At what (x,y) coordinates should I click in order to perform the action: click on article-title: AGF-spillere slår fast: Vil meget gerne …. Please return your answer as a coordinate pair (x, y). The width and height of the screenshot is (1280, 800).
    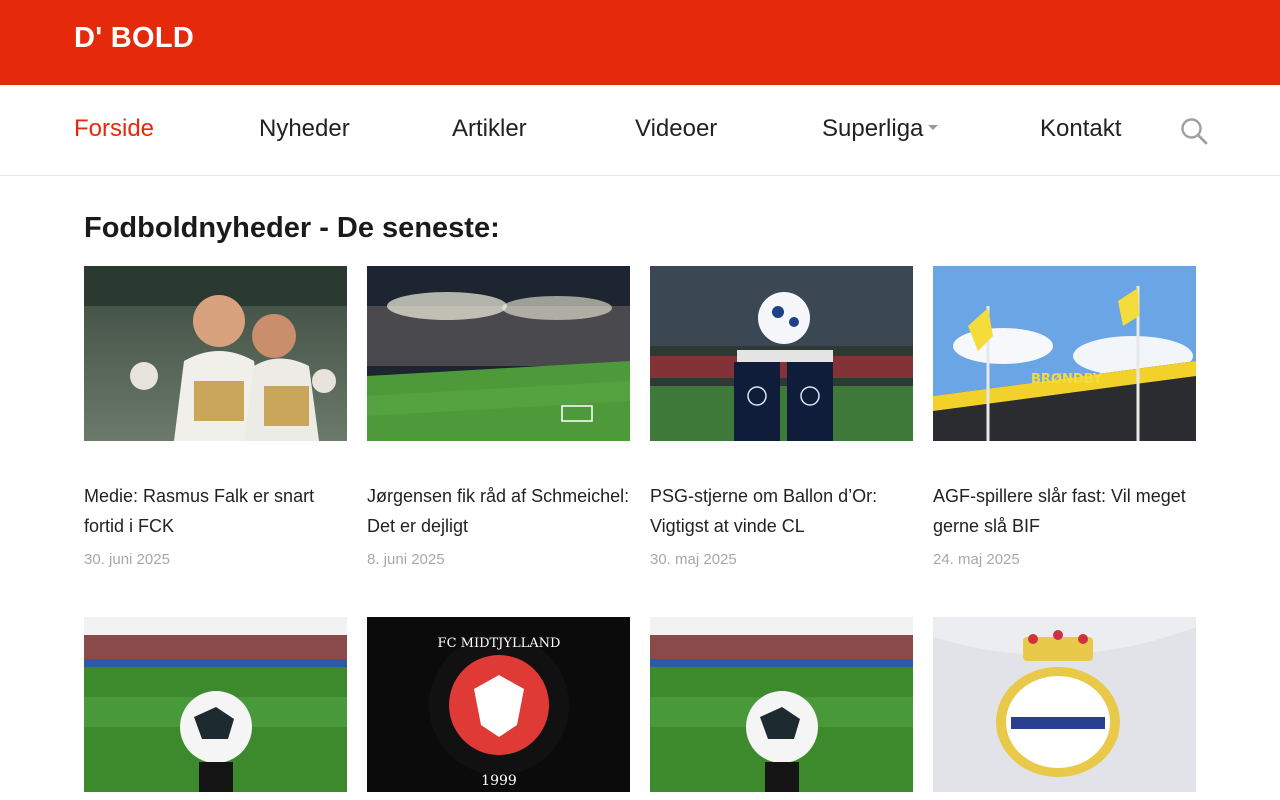
    Looking at the image, I should click on (1064, 511).